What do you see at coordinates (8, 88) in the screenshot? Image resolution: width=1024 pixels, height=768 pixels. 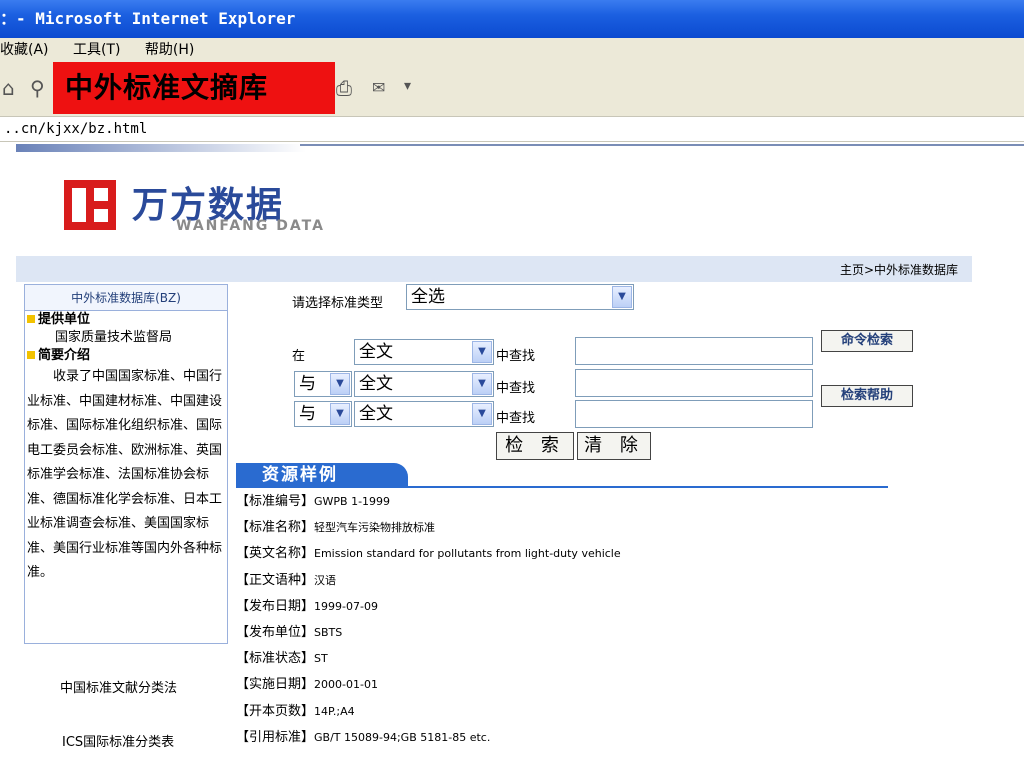 I see `home-icon: ⌂` at bounding box center [8, 88].